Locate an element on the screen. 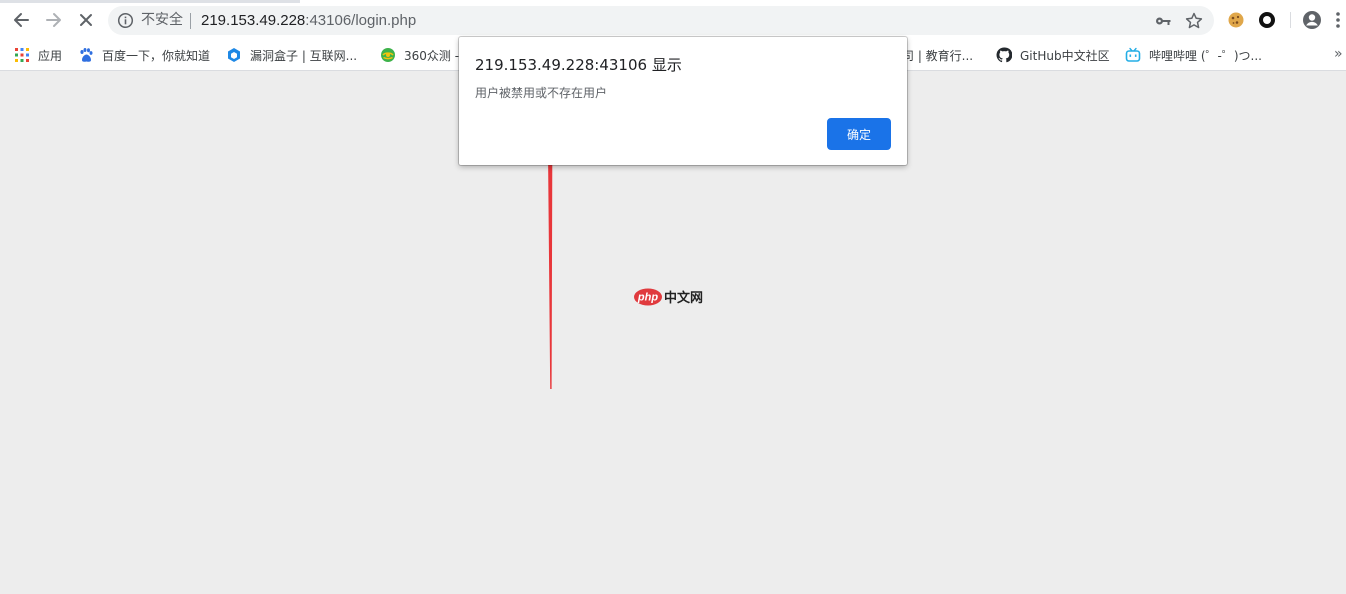 The image size is (1346, 594). stop-loading-button is located at coordinates (86, 20).